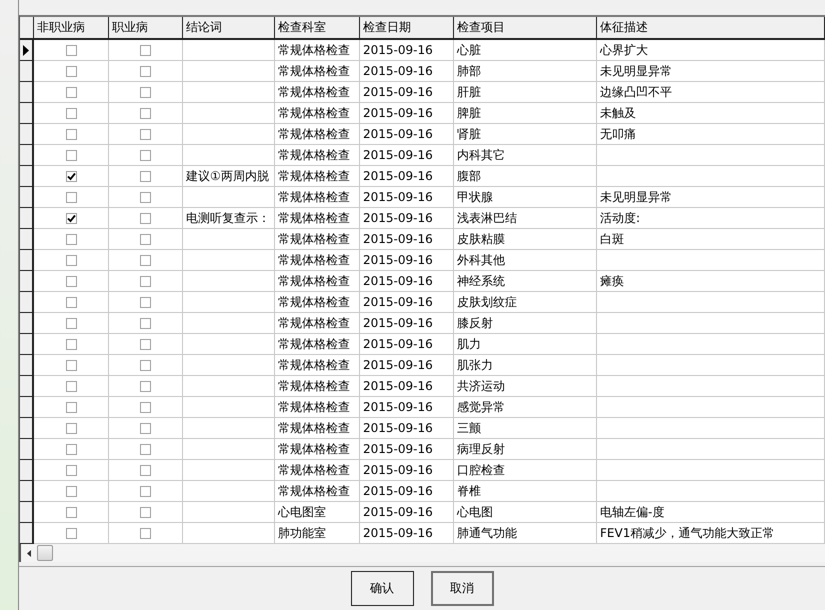 The width and height of the screenshot is (825, 610). What do you see at coordinates (462, 588) in the screenshot?
I see `dialog-button: 取消` at bounding box center [462, 588].